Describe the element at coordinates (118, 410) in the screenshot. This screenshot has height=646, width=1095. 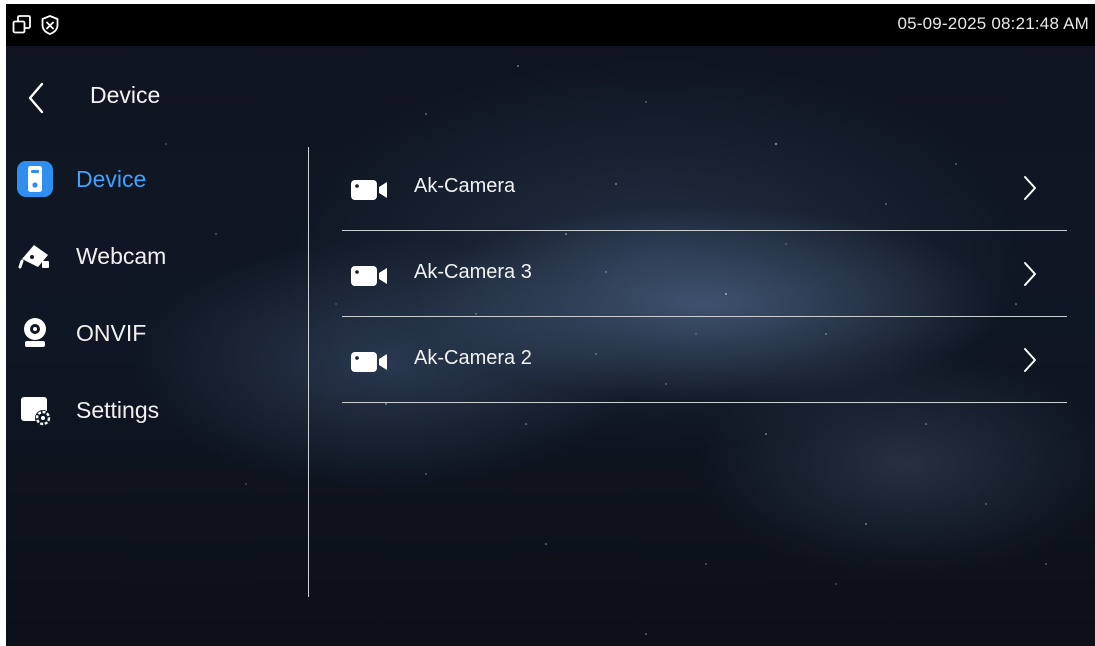
I see `sidebar-item-label: Settings` at that location.